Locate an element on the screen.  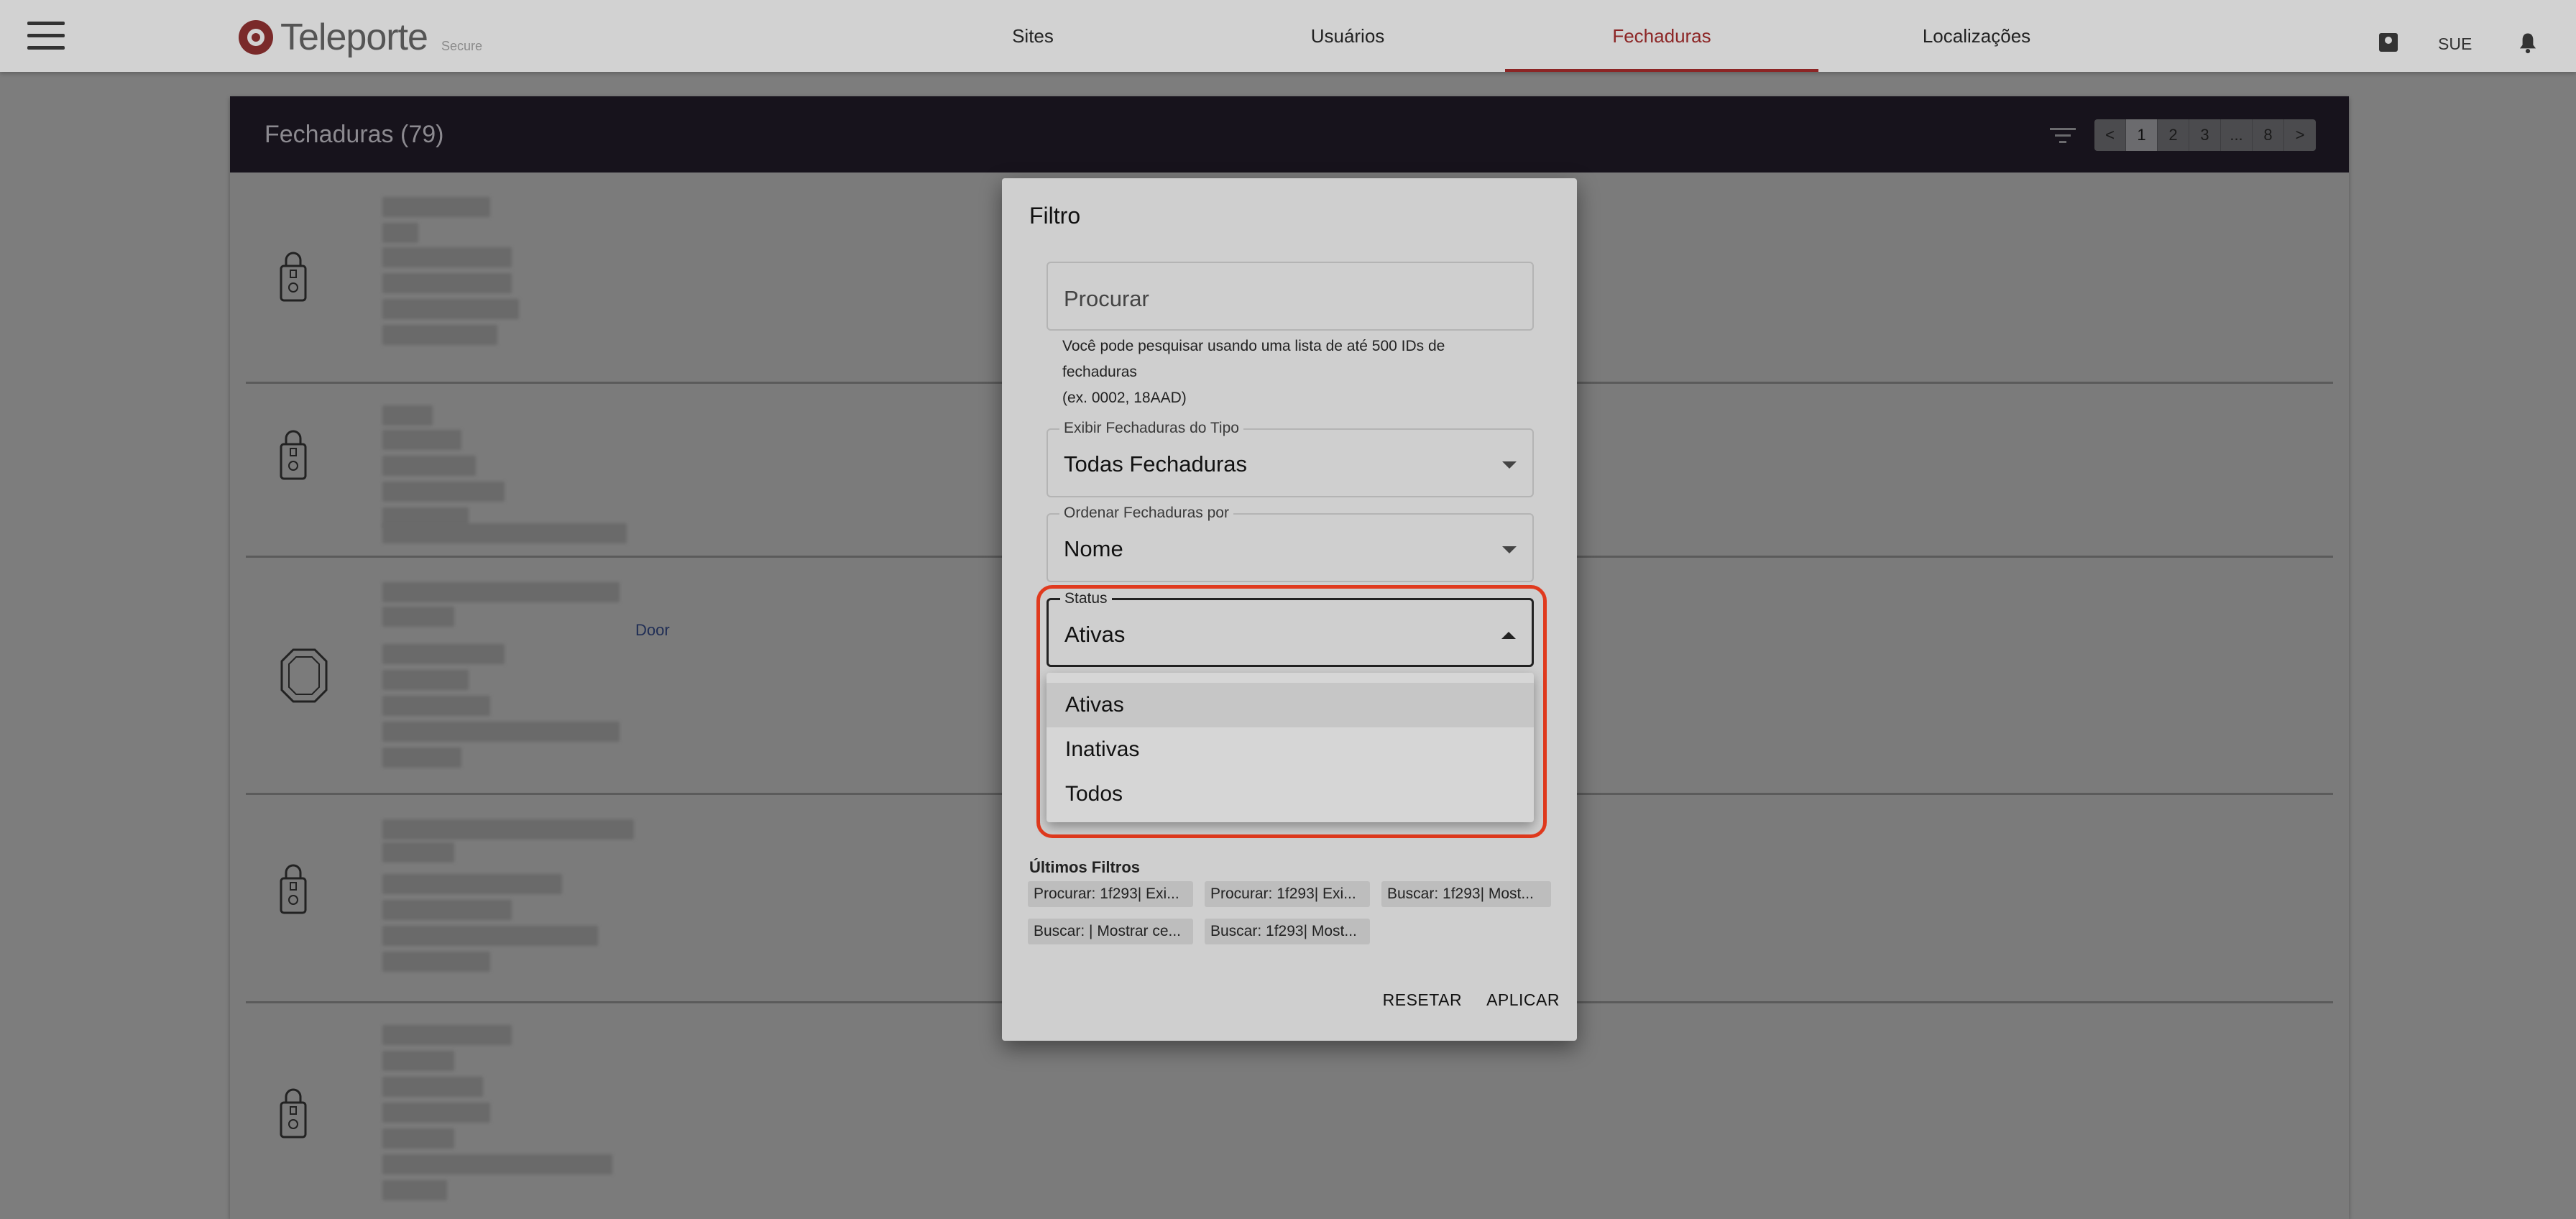
brand-subtitle: Secure is located at coordinates (462, 46).